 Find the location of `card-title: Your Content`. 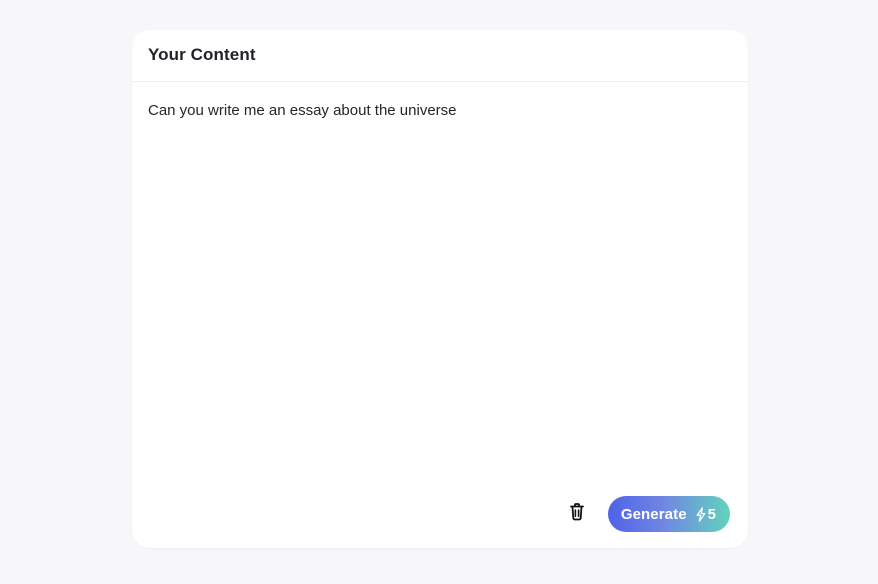

card-title: Your Content is located at coordinates (202, 54).